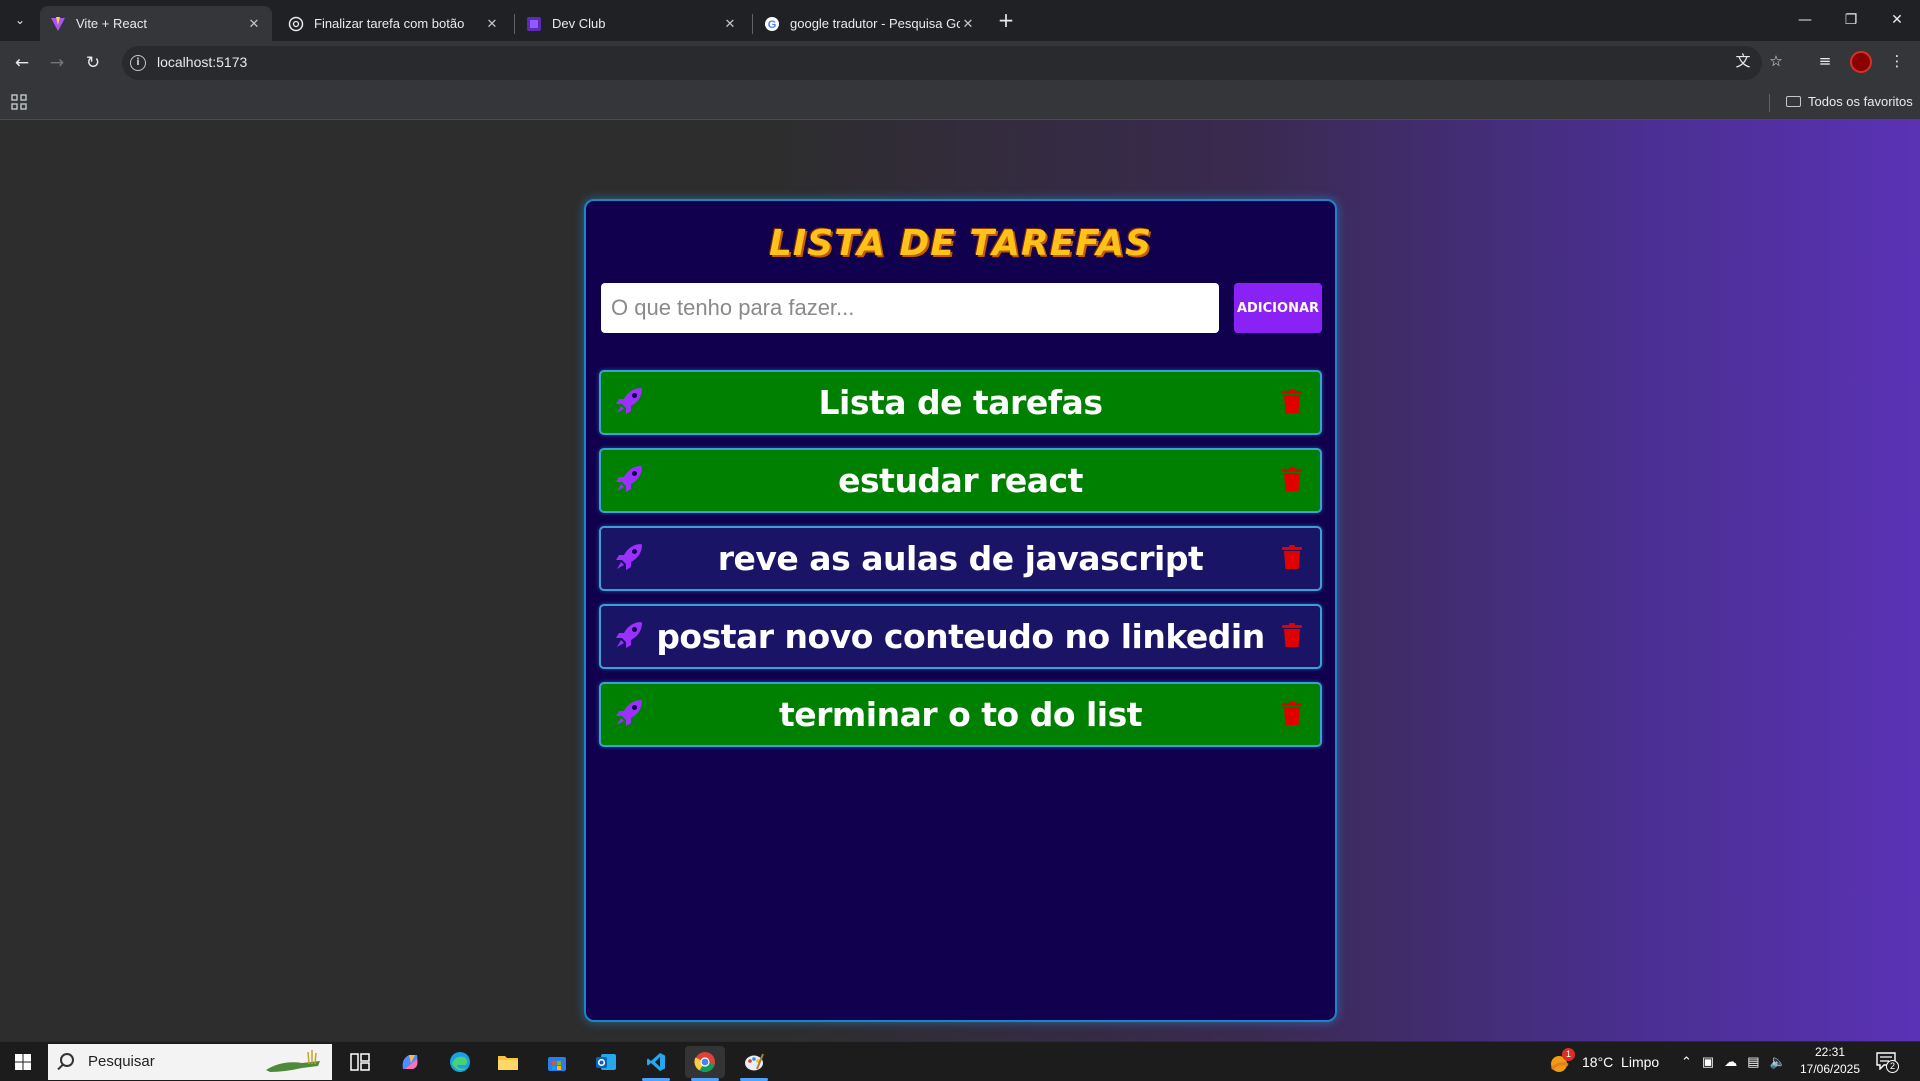 This screenshot has width=1920, height=1081. I want to click on show-hidden-icons-chevron-icon: ⌃, so click(1686, 1062).